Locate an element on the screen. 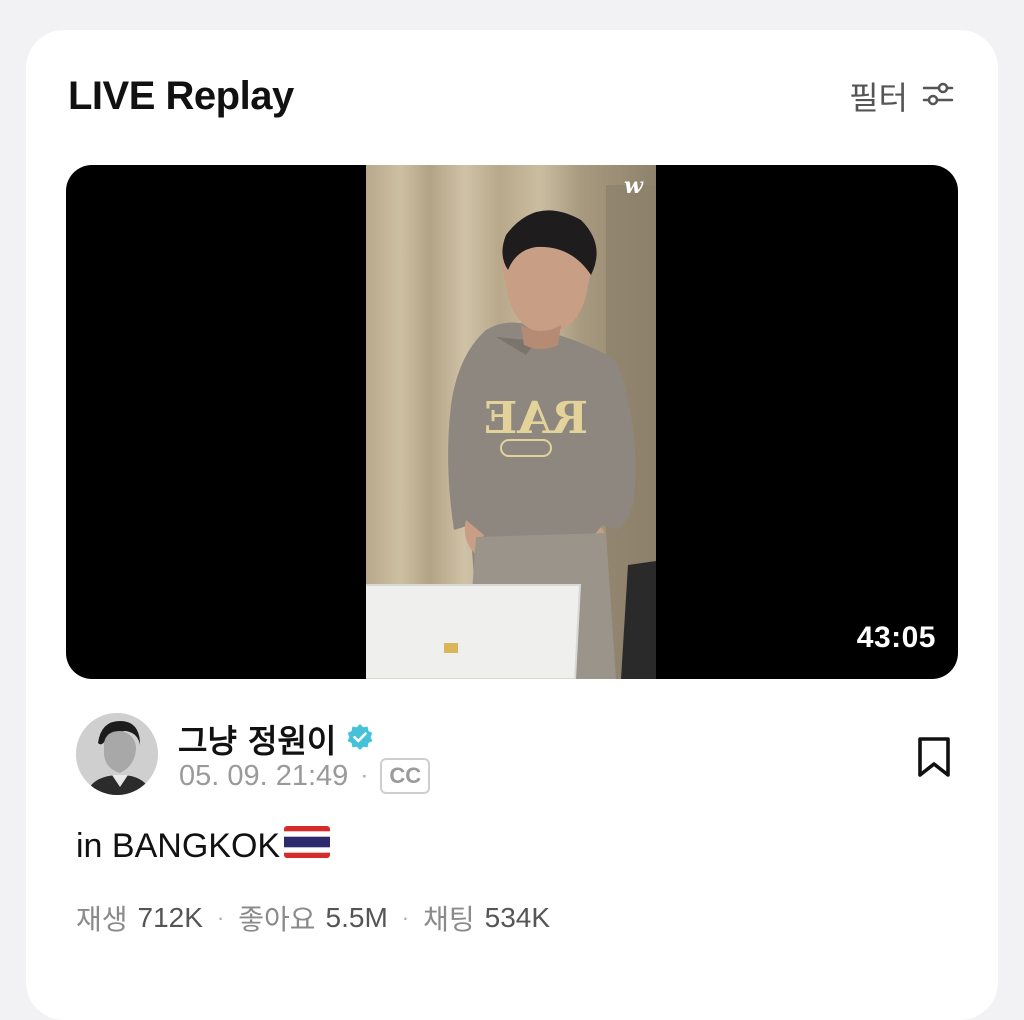 This screenshot has width=1024, height=1020. video-duration: 43:05 is located at coordinates (896, 637).